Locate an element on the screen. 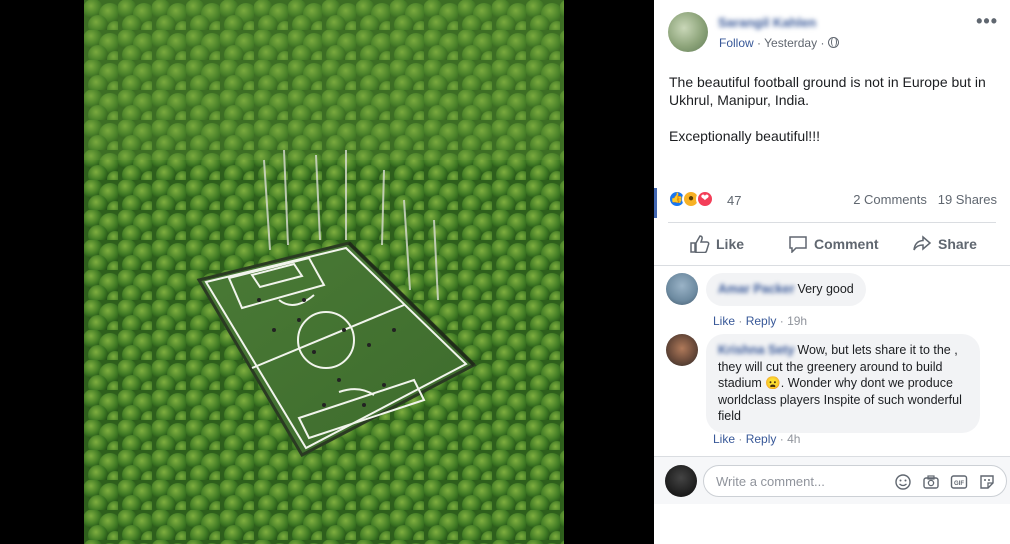 Image resolution: width=1010 pixels, height=544 pixels. post-header: Sarangil Kahlen Follow · Yesterday · ••• is located at coordinates (833, 34).